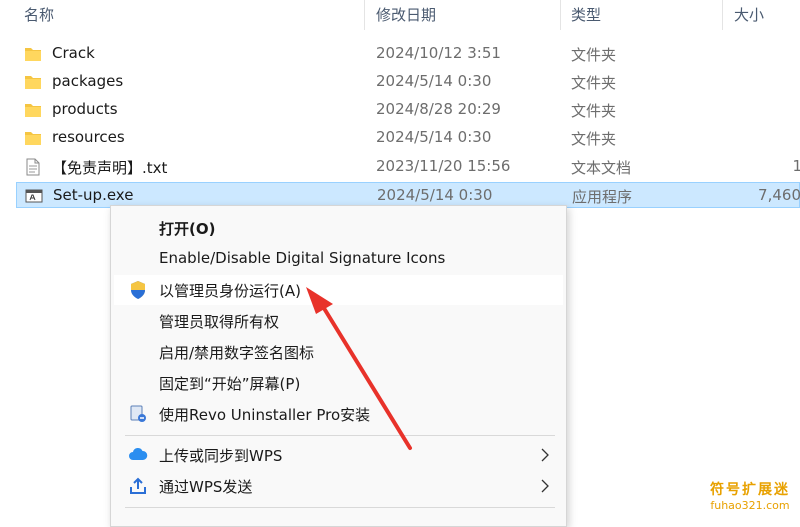 This screenshot has height=527, width=800. I want to click on text-file-icon, so click(33, 167).